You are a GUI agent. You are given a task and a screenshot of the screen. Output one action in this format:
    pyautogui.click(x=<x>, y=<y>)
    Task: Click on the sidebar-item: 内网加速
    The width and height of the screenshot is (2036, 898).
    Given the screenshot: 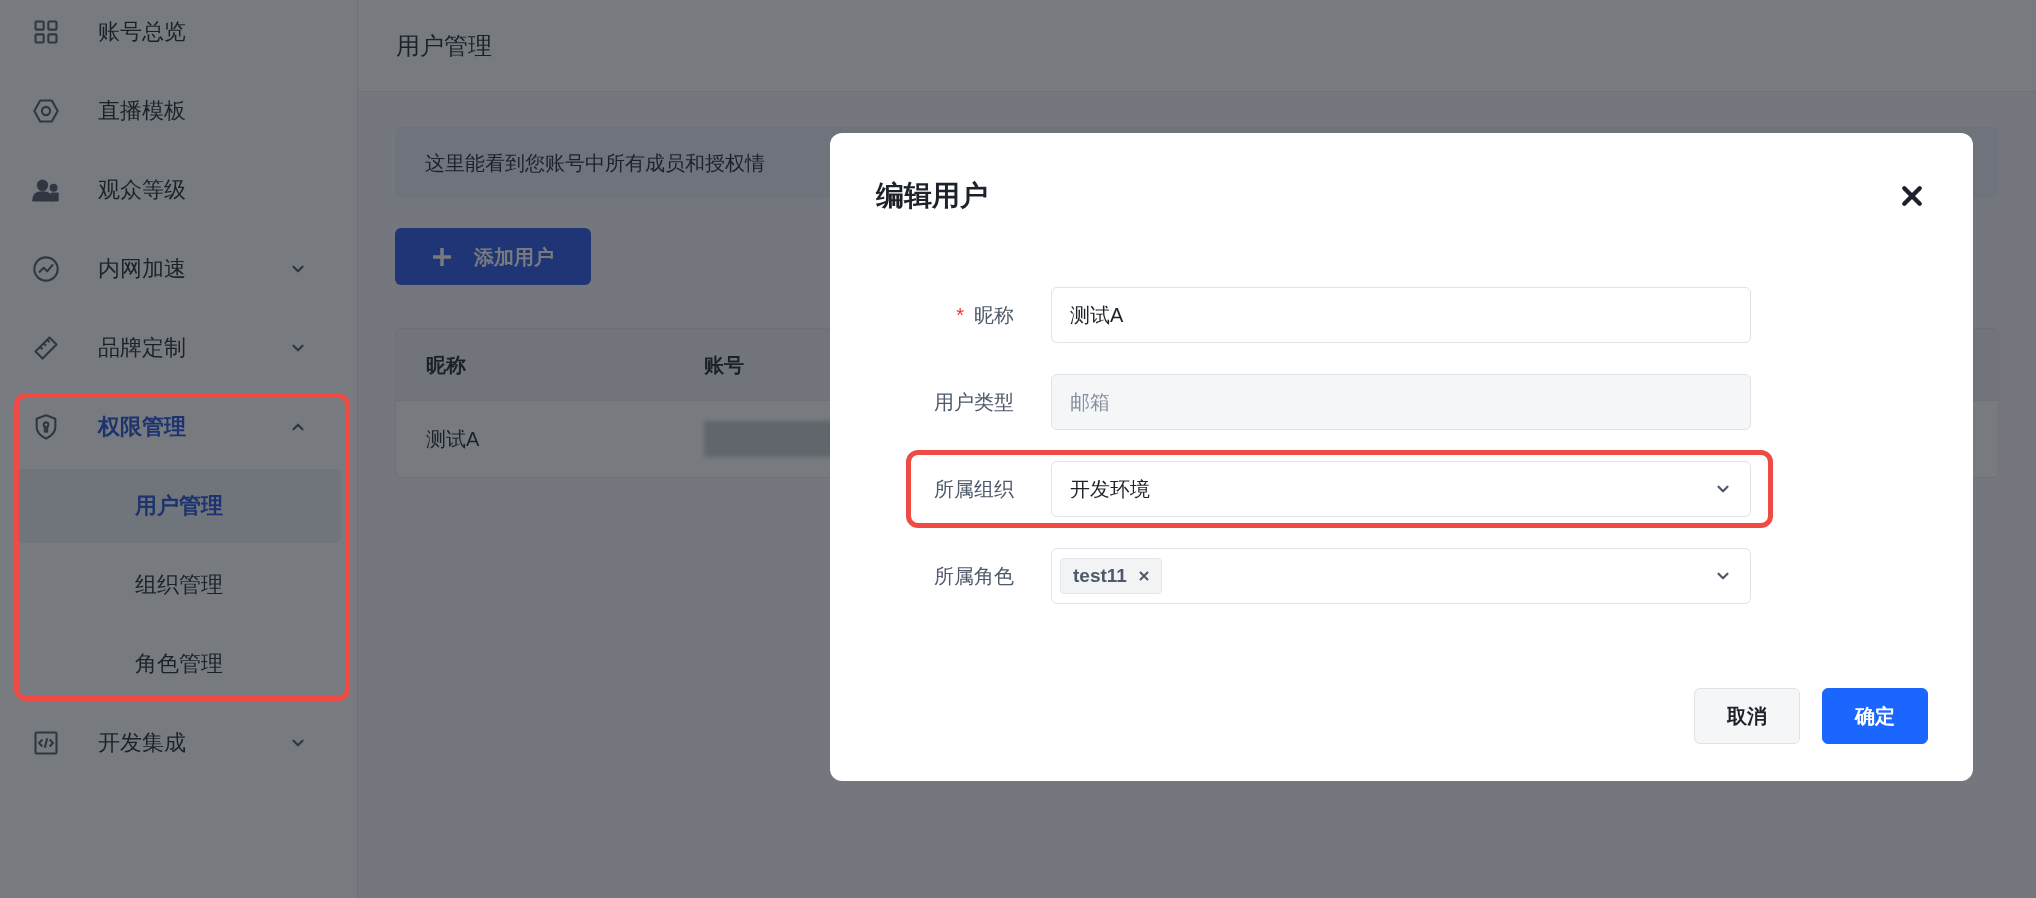 What is the action you would take?
    pyautogui.click(x=178, y=268)
    